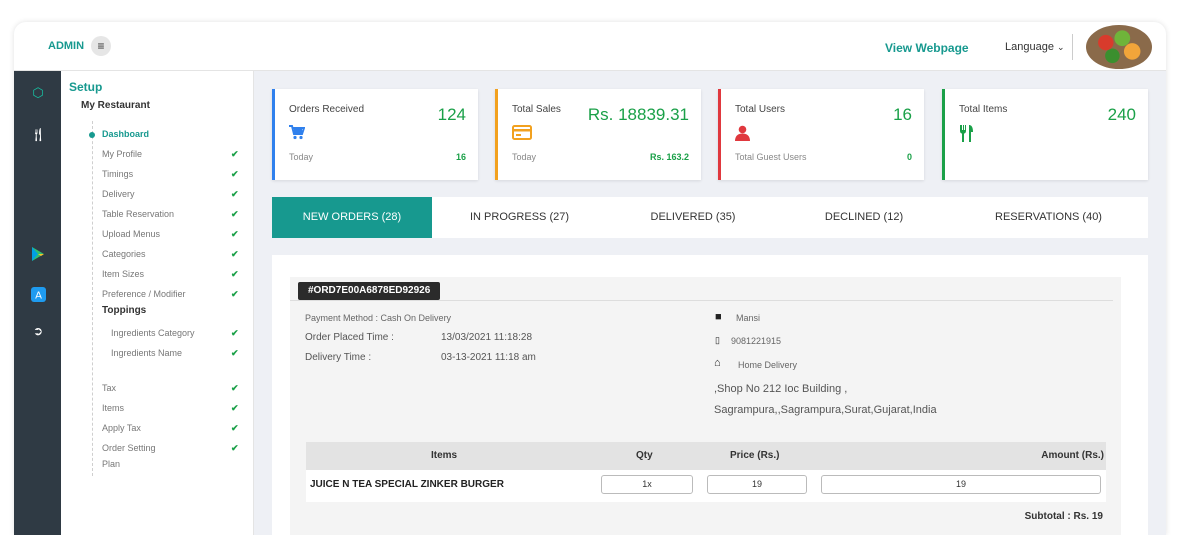  Describe the element at coordinates (644, 455) in the screenshot. I see `col-qty: Qty` at that location.